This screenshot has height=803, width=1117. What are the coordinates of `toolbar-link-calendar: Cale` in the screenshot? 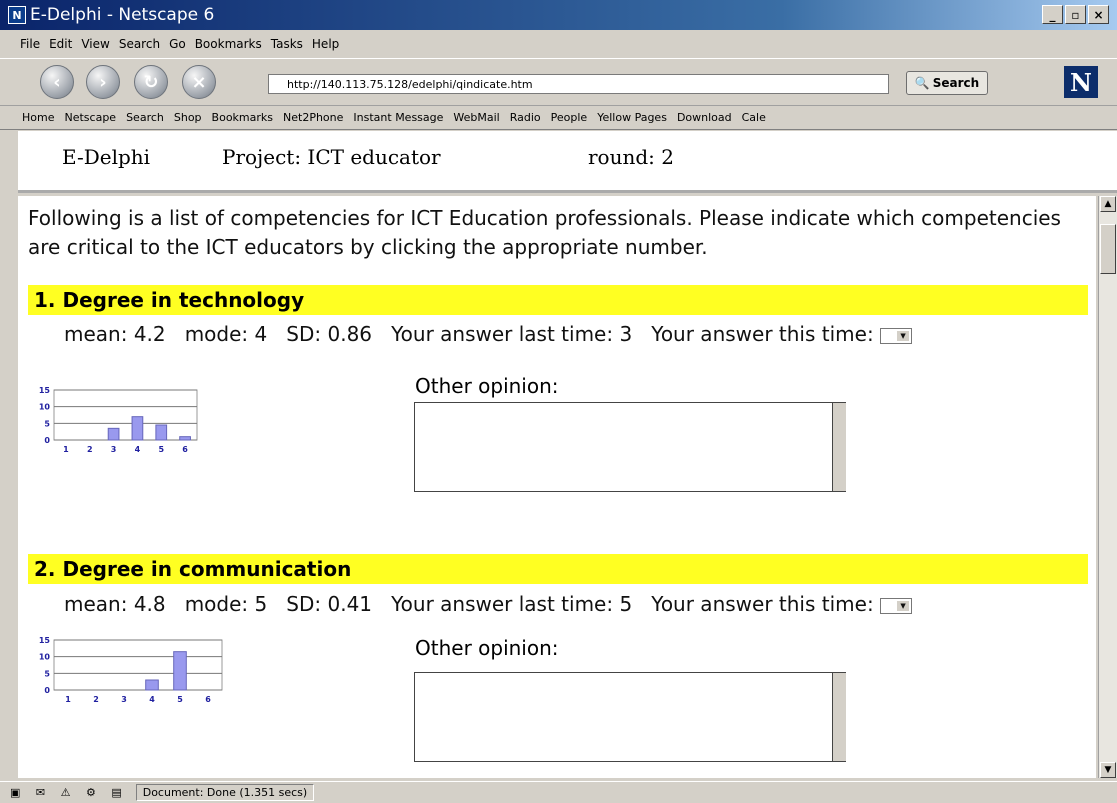 It's located at (754, 117).